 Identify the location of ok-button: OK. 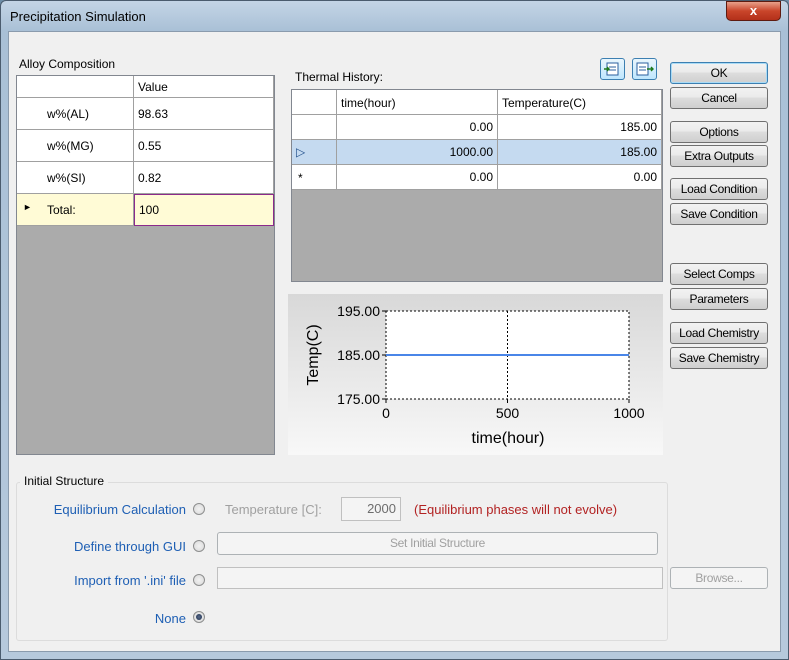
(719, 73).